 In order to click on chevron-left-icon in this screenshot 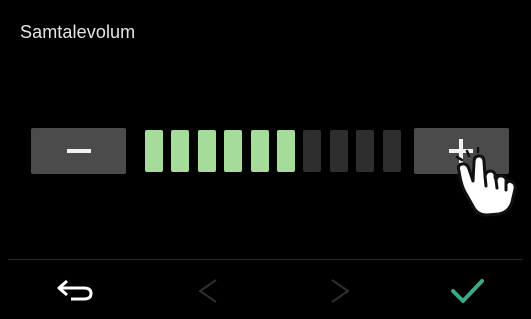, I will do `click(207, 291)`.